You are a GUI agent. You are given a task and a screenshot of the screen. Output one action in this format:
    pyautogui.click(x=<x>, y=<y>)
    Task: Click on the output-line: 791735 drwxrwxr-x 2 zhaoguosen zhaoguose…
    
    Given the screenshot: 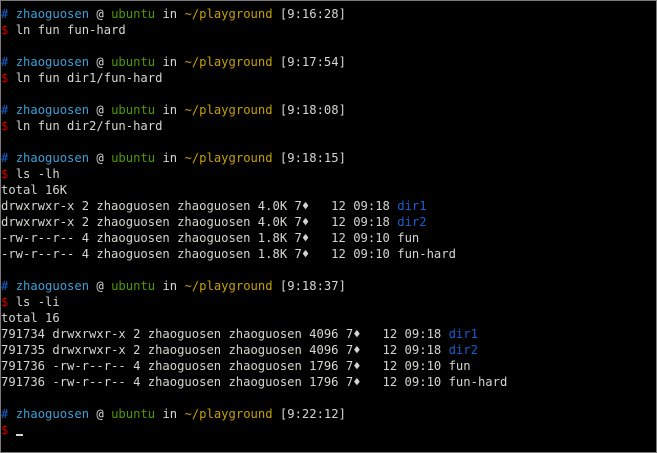 What is the action you would take?
    pyautogui.click(x=254, y=350)
    